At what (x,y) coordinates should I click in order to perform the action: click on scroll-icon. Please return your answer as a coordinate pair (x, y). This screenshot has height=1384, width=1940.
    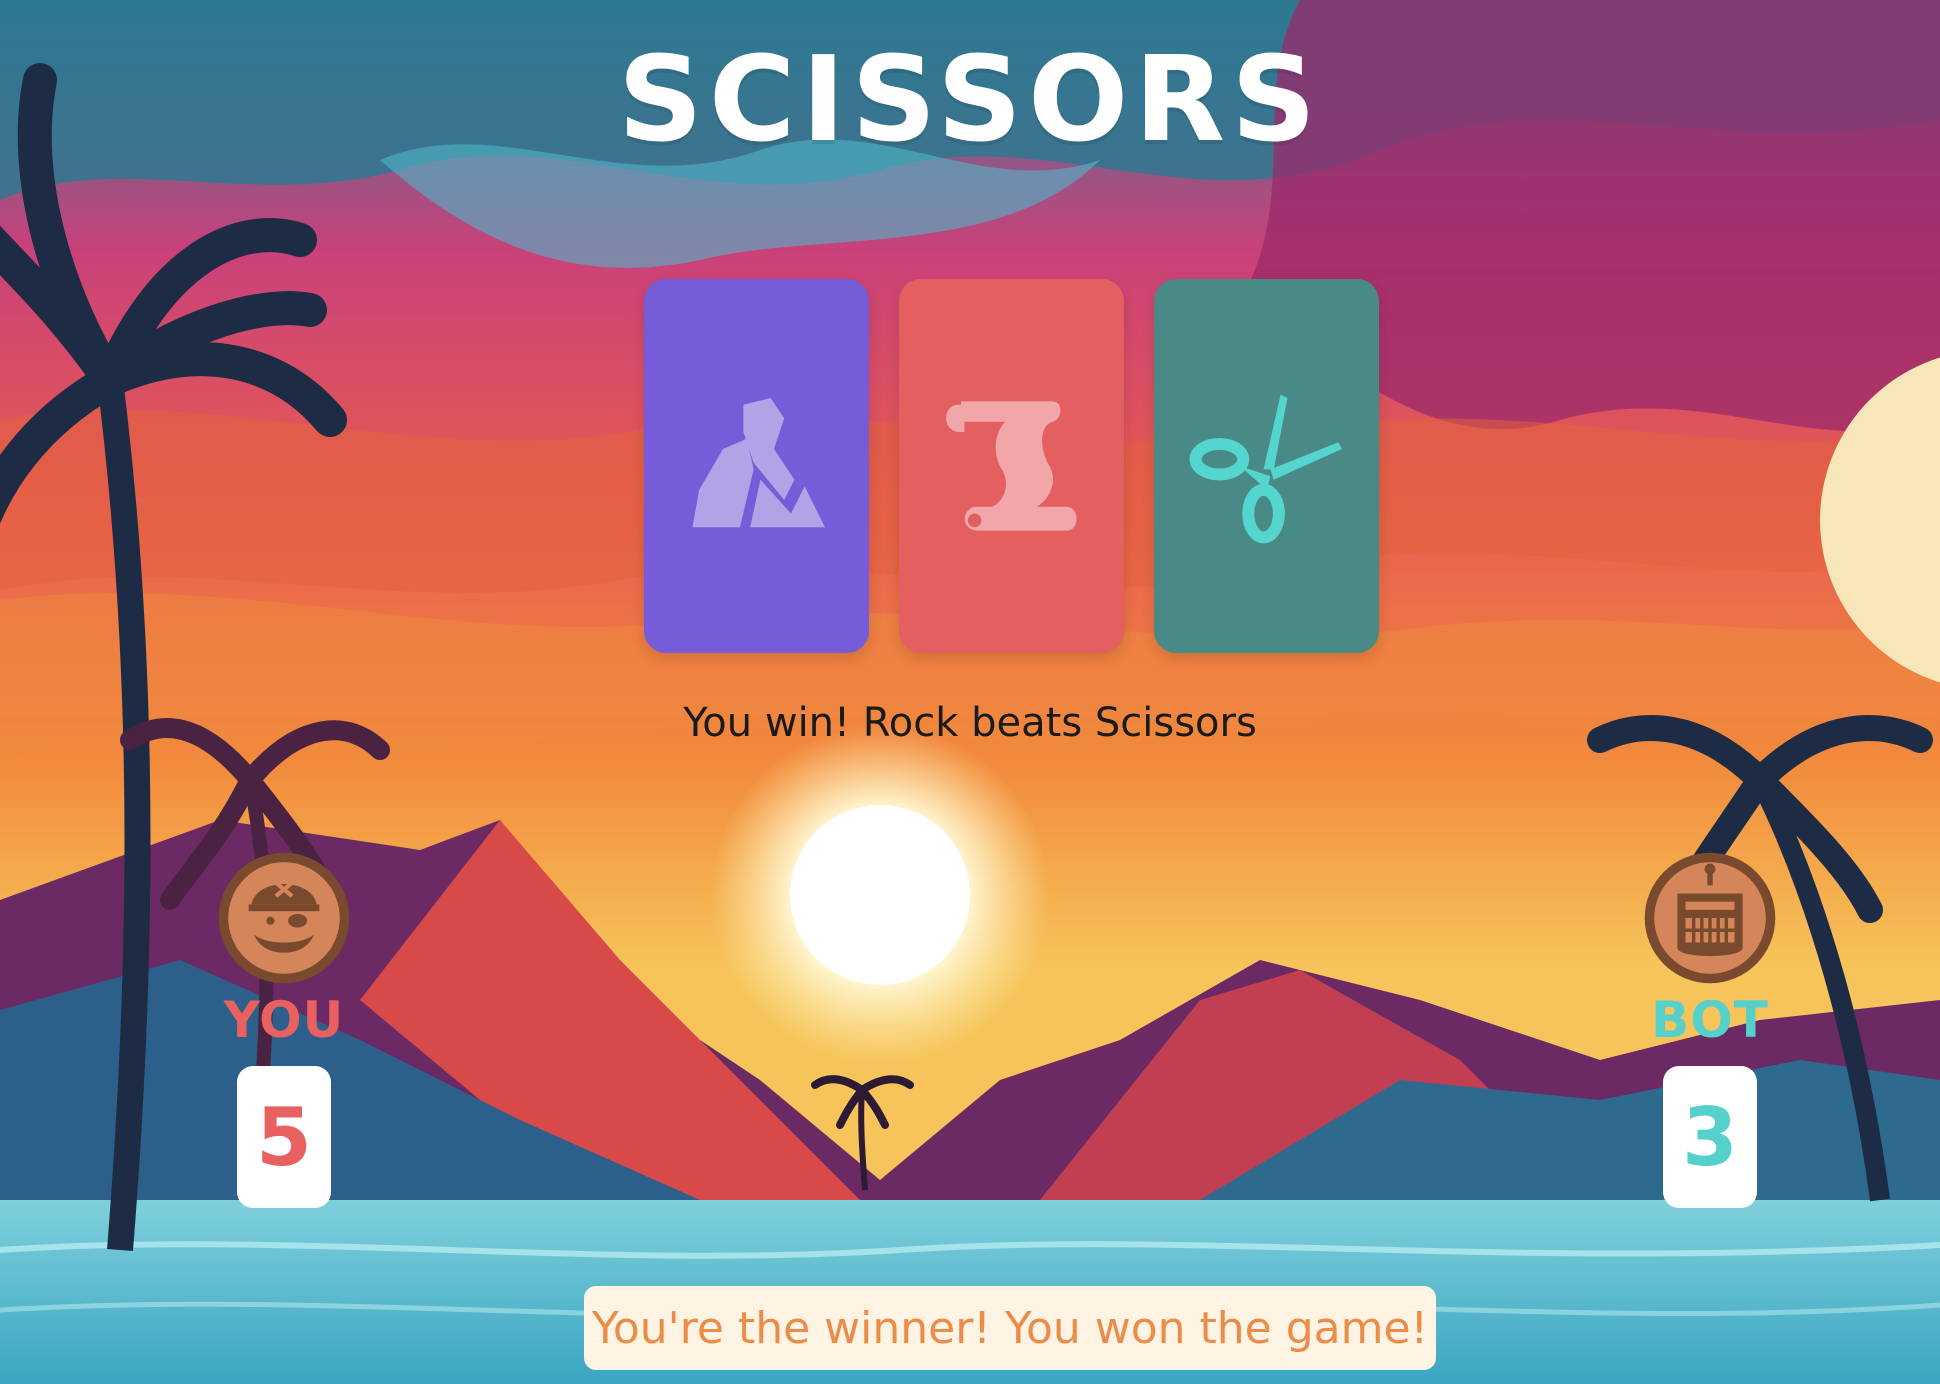
    Looking at the image, I should click on (1011, 466).